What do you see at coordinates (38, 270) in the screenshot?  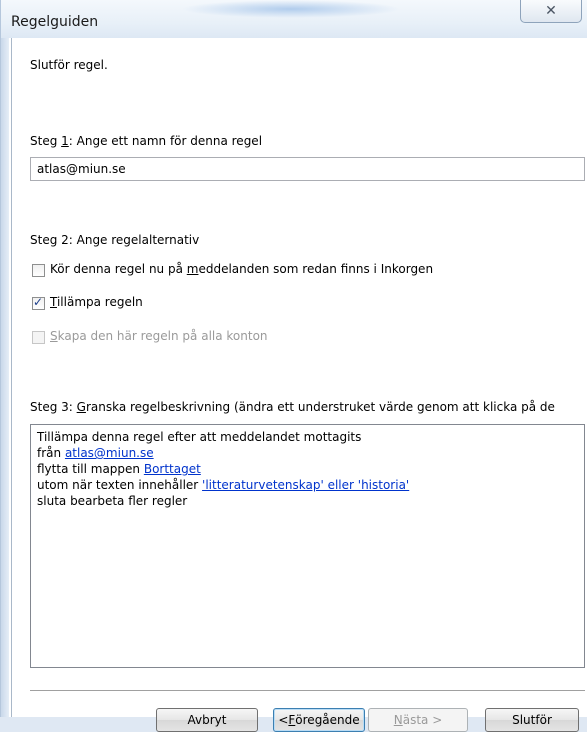 I see `run-now-checkbox` at bounding box center [38, 270].